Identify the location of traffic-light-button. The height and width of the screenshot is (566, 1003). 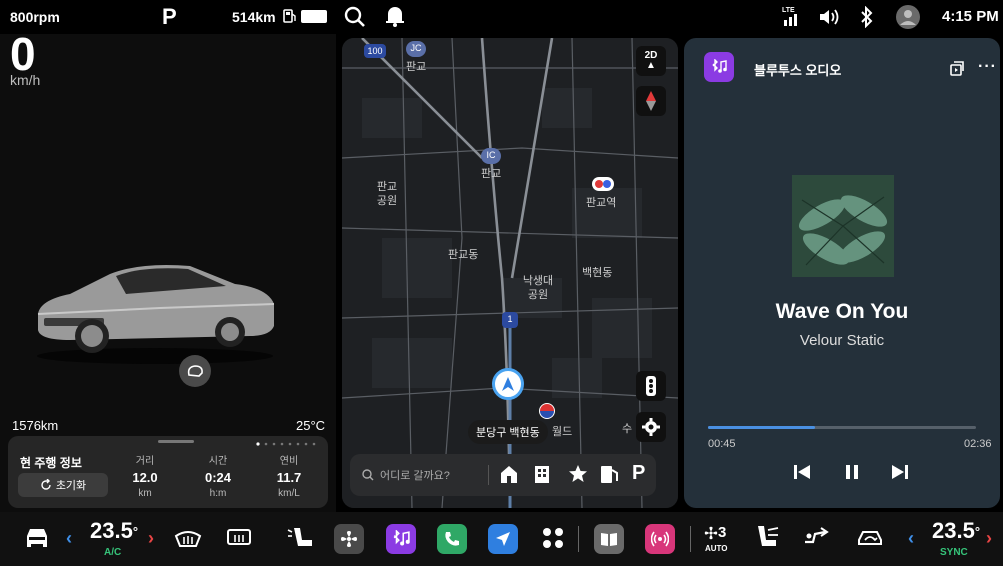
(651, 386).